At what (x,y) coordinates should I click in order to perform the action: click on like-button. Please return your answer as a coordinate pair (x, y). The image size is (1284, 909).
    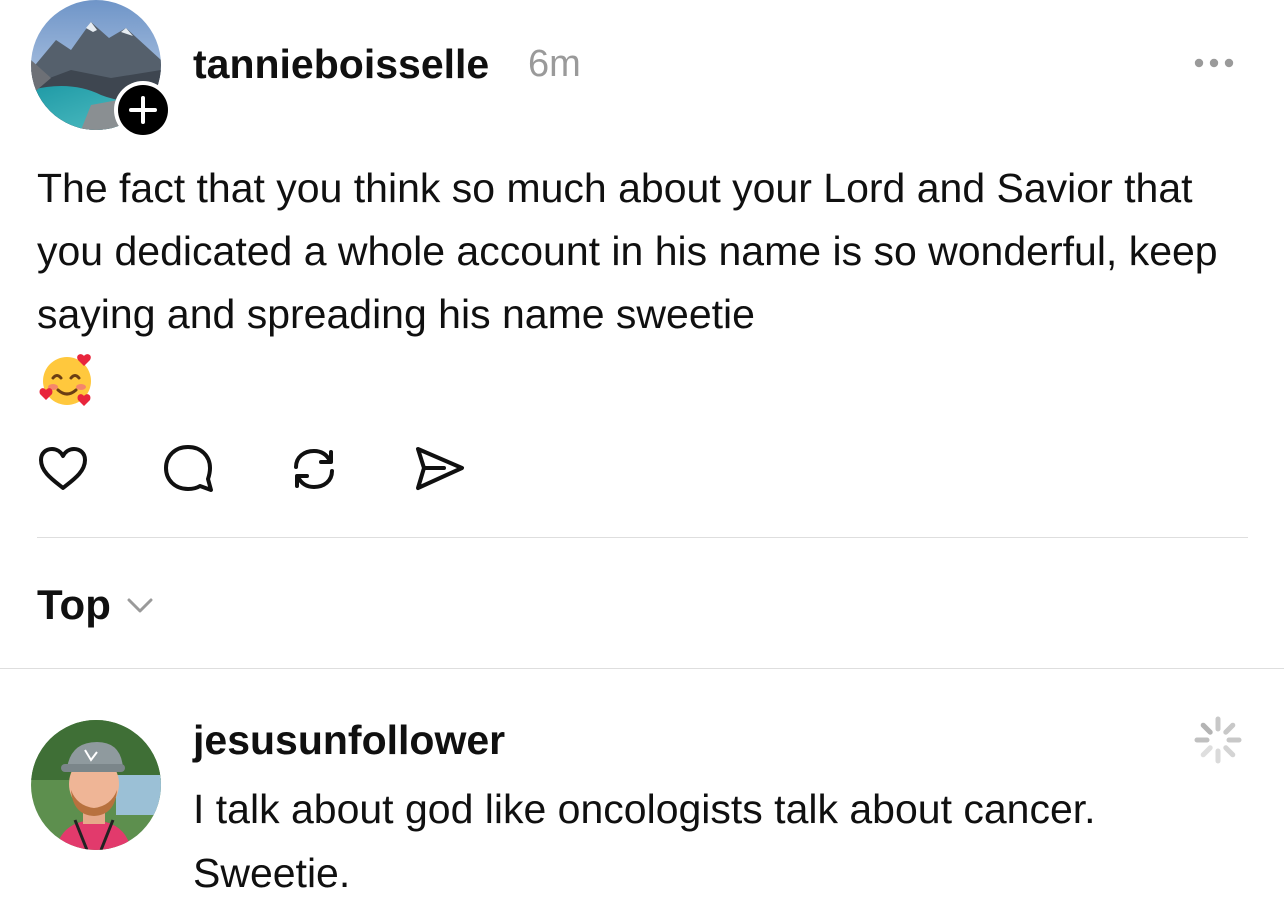
    Looking at the image, I should click on (63, 469).